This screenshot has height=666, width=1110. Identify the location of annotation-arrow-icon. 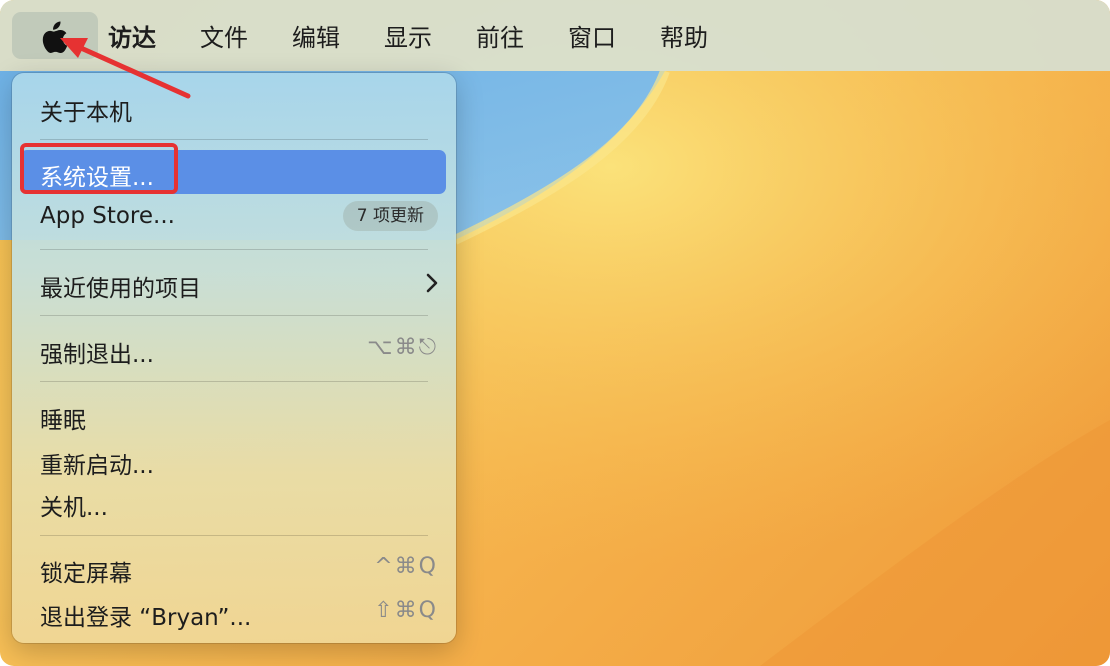
(125, 68).